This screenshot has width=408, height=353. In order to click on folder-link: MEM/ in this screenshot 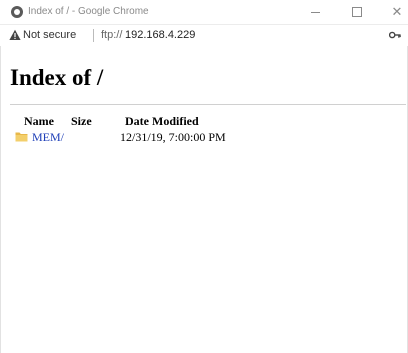, I will do `click(48, 137)`.